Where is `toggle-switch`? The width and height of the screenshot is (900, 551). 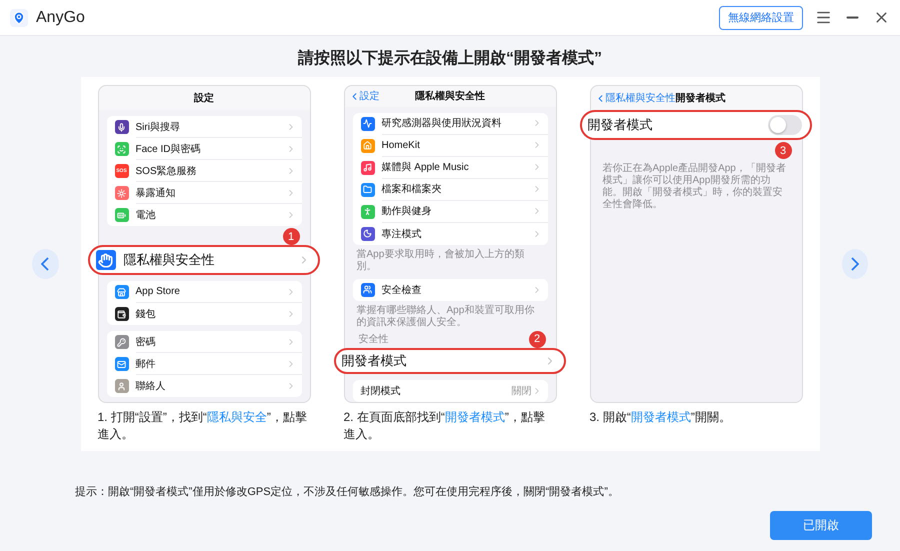
toggle-switch is located at coordinates (785, 125).